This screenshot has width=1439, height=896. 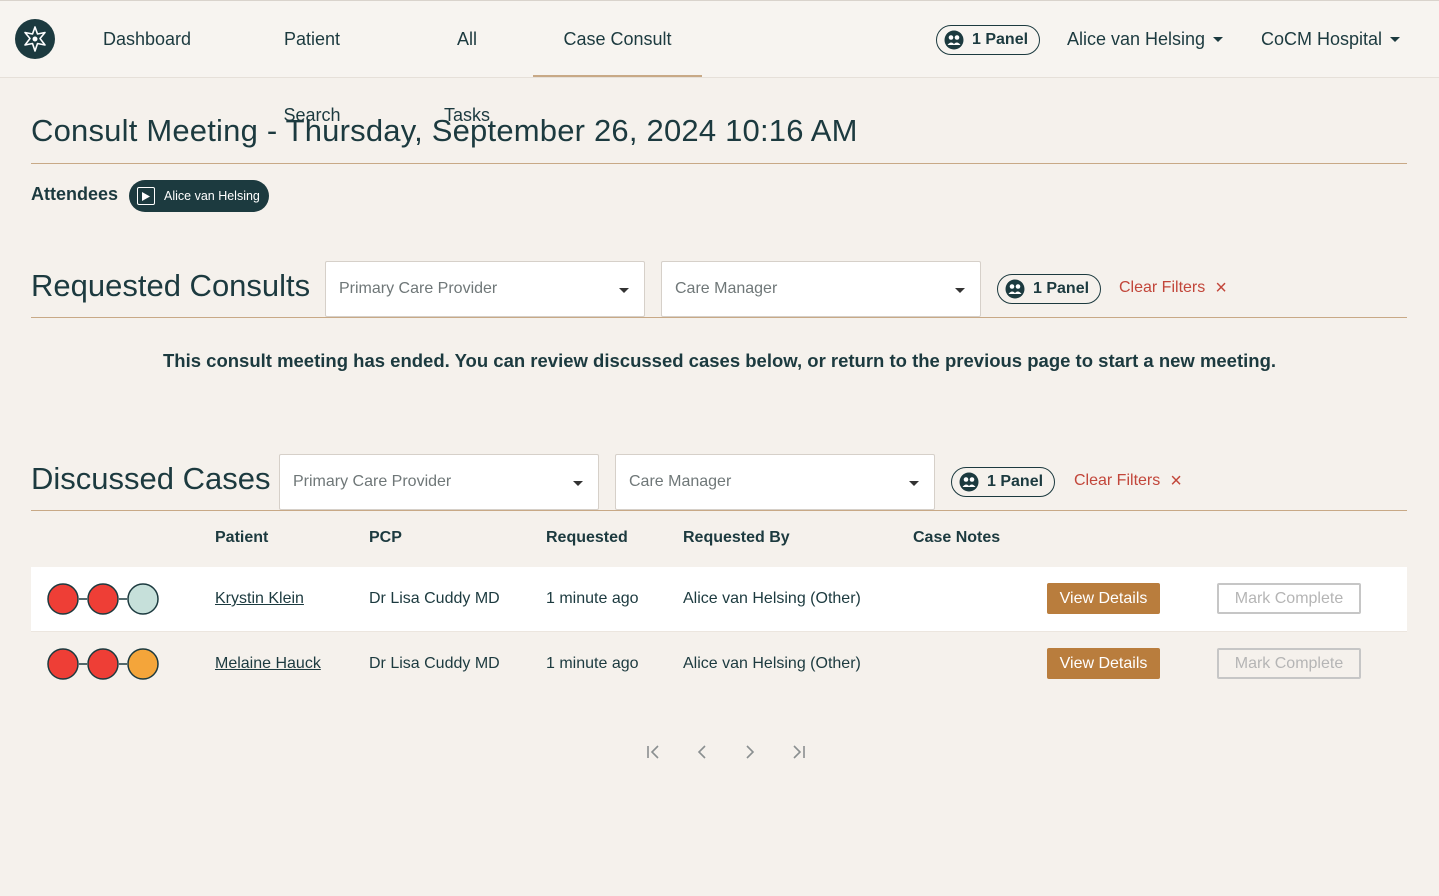 What do you see at coordinates (726, 288) in the screenshot?
I see `requested-care-manager-placeholder: Care Manager` at bounding box center [726, 288].